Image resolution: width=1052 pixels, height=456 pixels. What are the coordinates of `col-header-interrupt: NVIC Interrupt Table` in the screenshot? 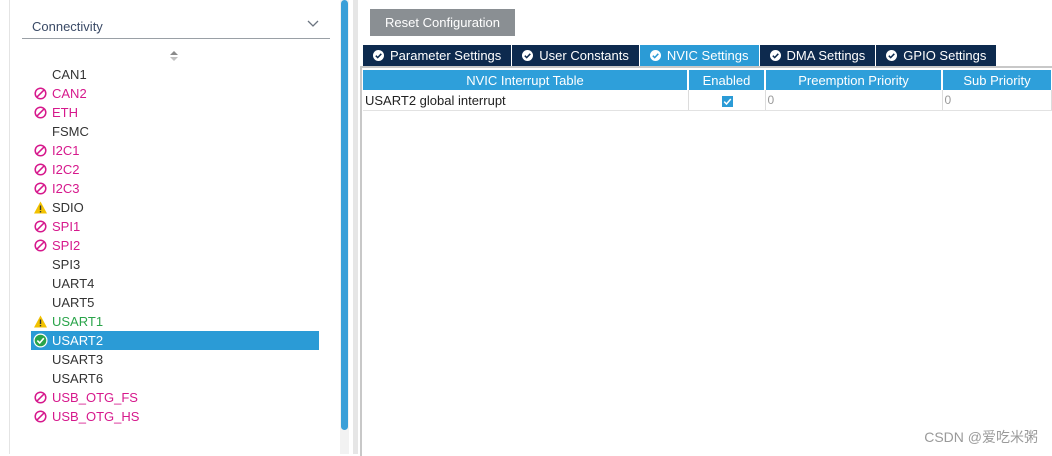 It's located at (526, 80).